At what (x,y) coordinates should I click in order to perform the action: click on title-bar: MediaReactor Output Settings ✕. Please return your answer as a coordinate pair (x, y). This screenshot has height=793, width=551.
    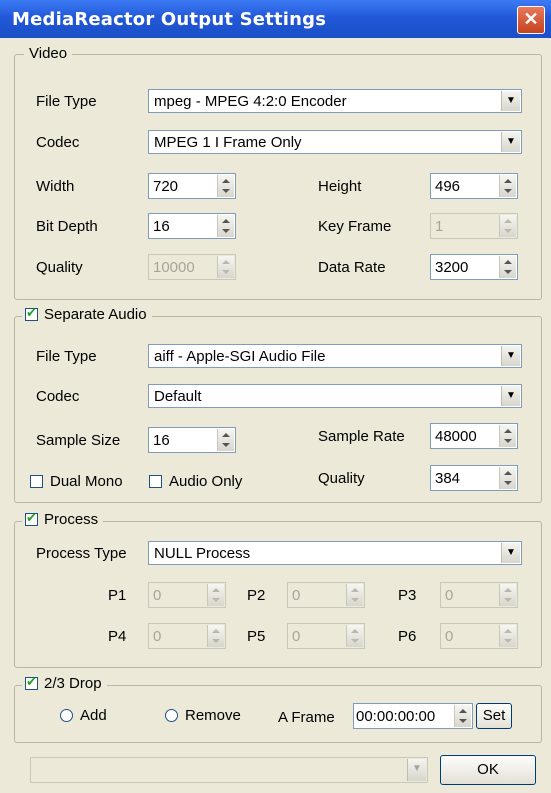
    Looking at the image, I should click on (275, 19).